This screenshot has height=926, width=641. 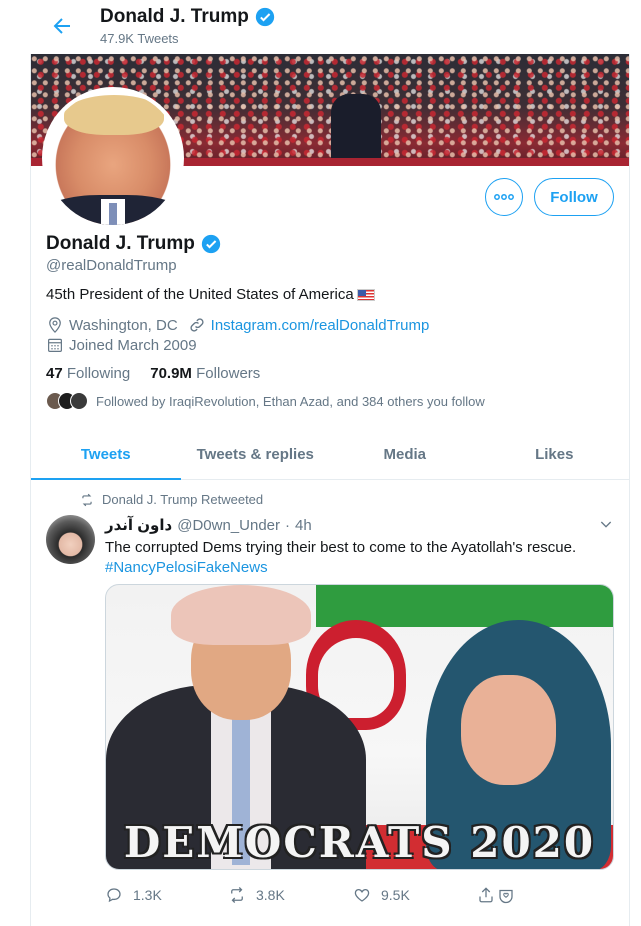 What do you see at coordinates (270, 895) in the screenshot?
I see `retweet-count: 3.8K` at bounding box center [270, 895].